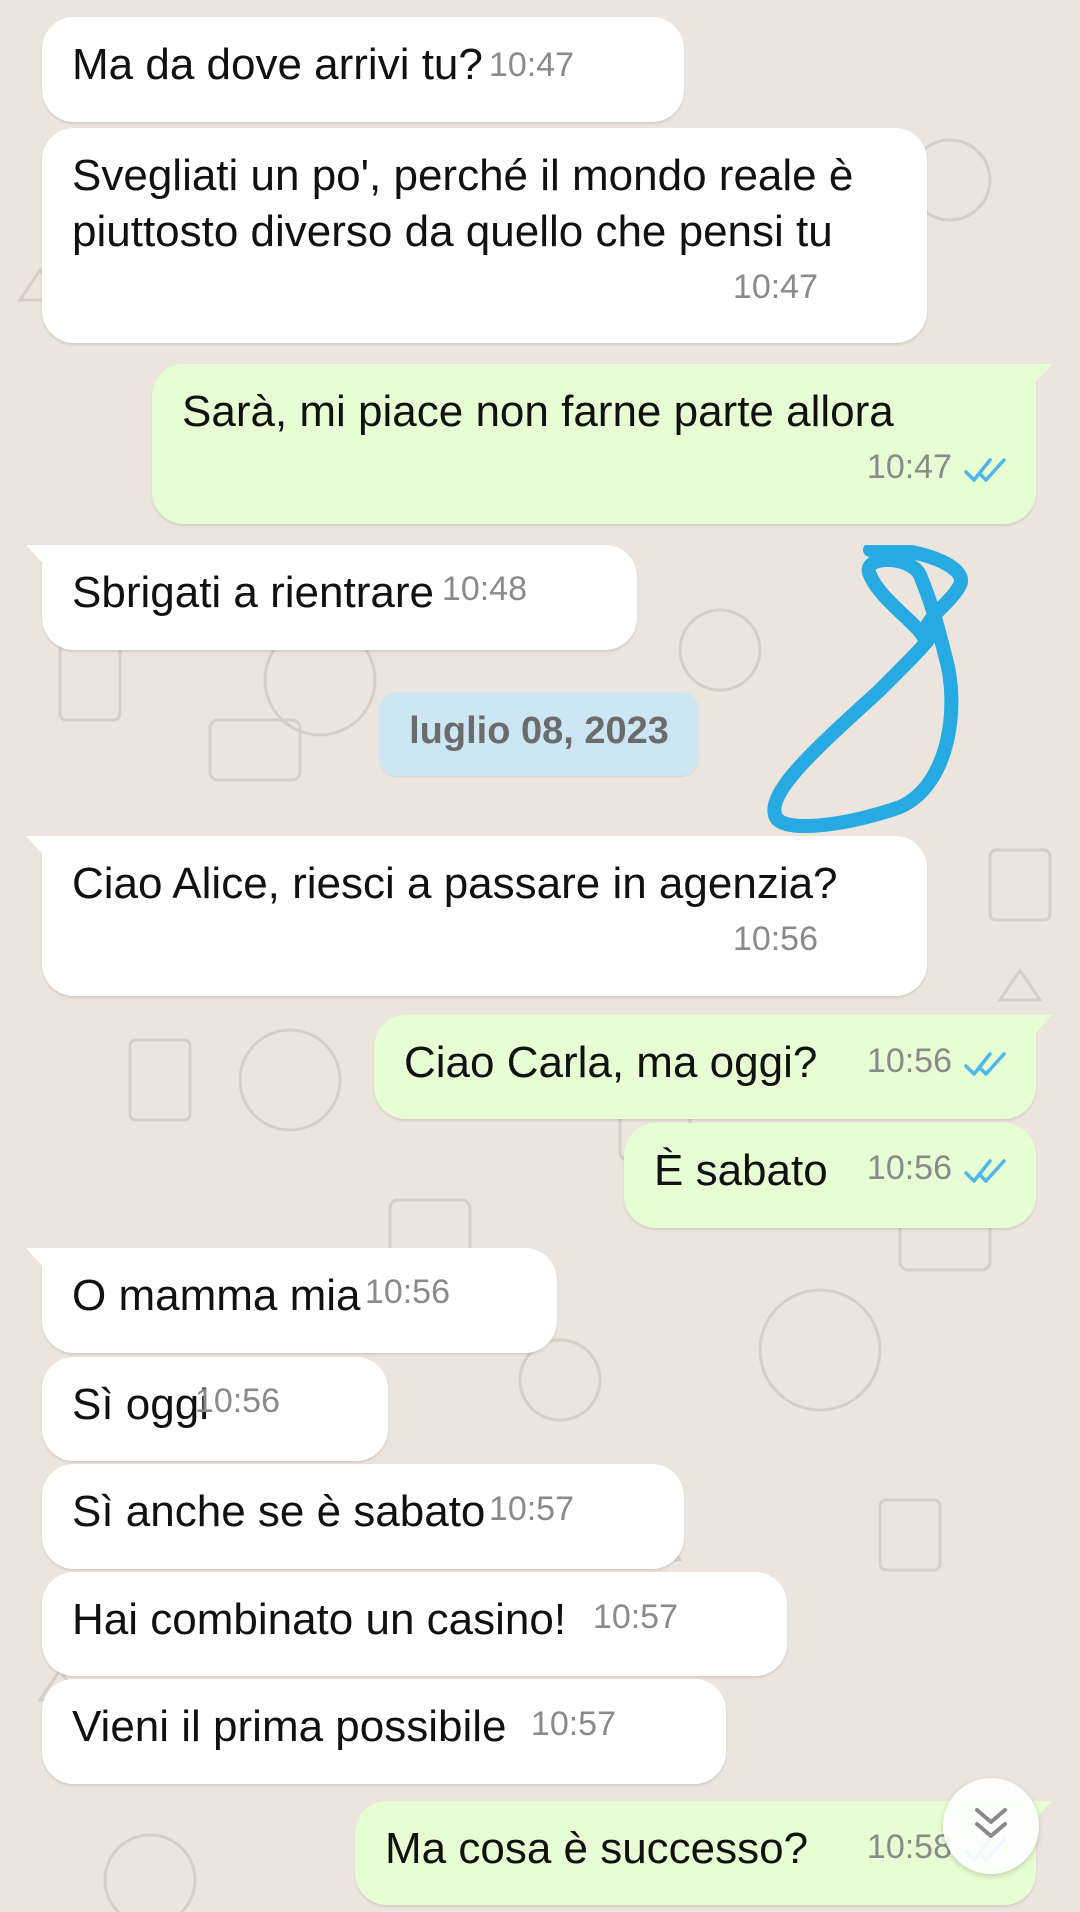  I want to click on message-text: Ma cosa è successo?, so click(597, 1848).